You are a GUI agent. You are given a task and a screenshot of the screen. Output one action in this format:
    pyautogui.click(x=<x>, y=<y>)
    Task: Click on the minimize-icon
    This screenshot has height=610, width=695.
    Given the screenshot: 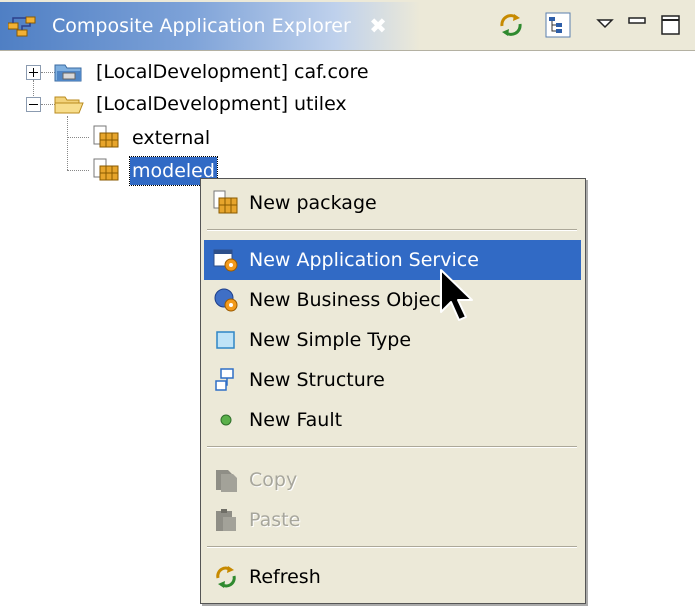 What is the action you would take?
    pyautogui.click(x=637, y=25)
    